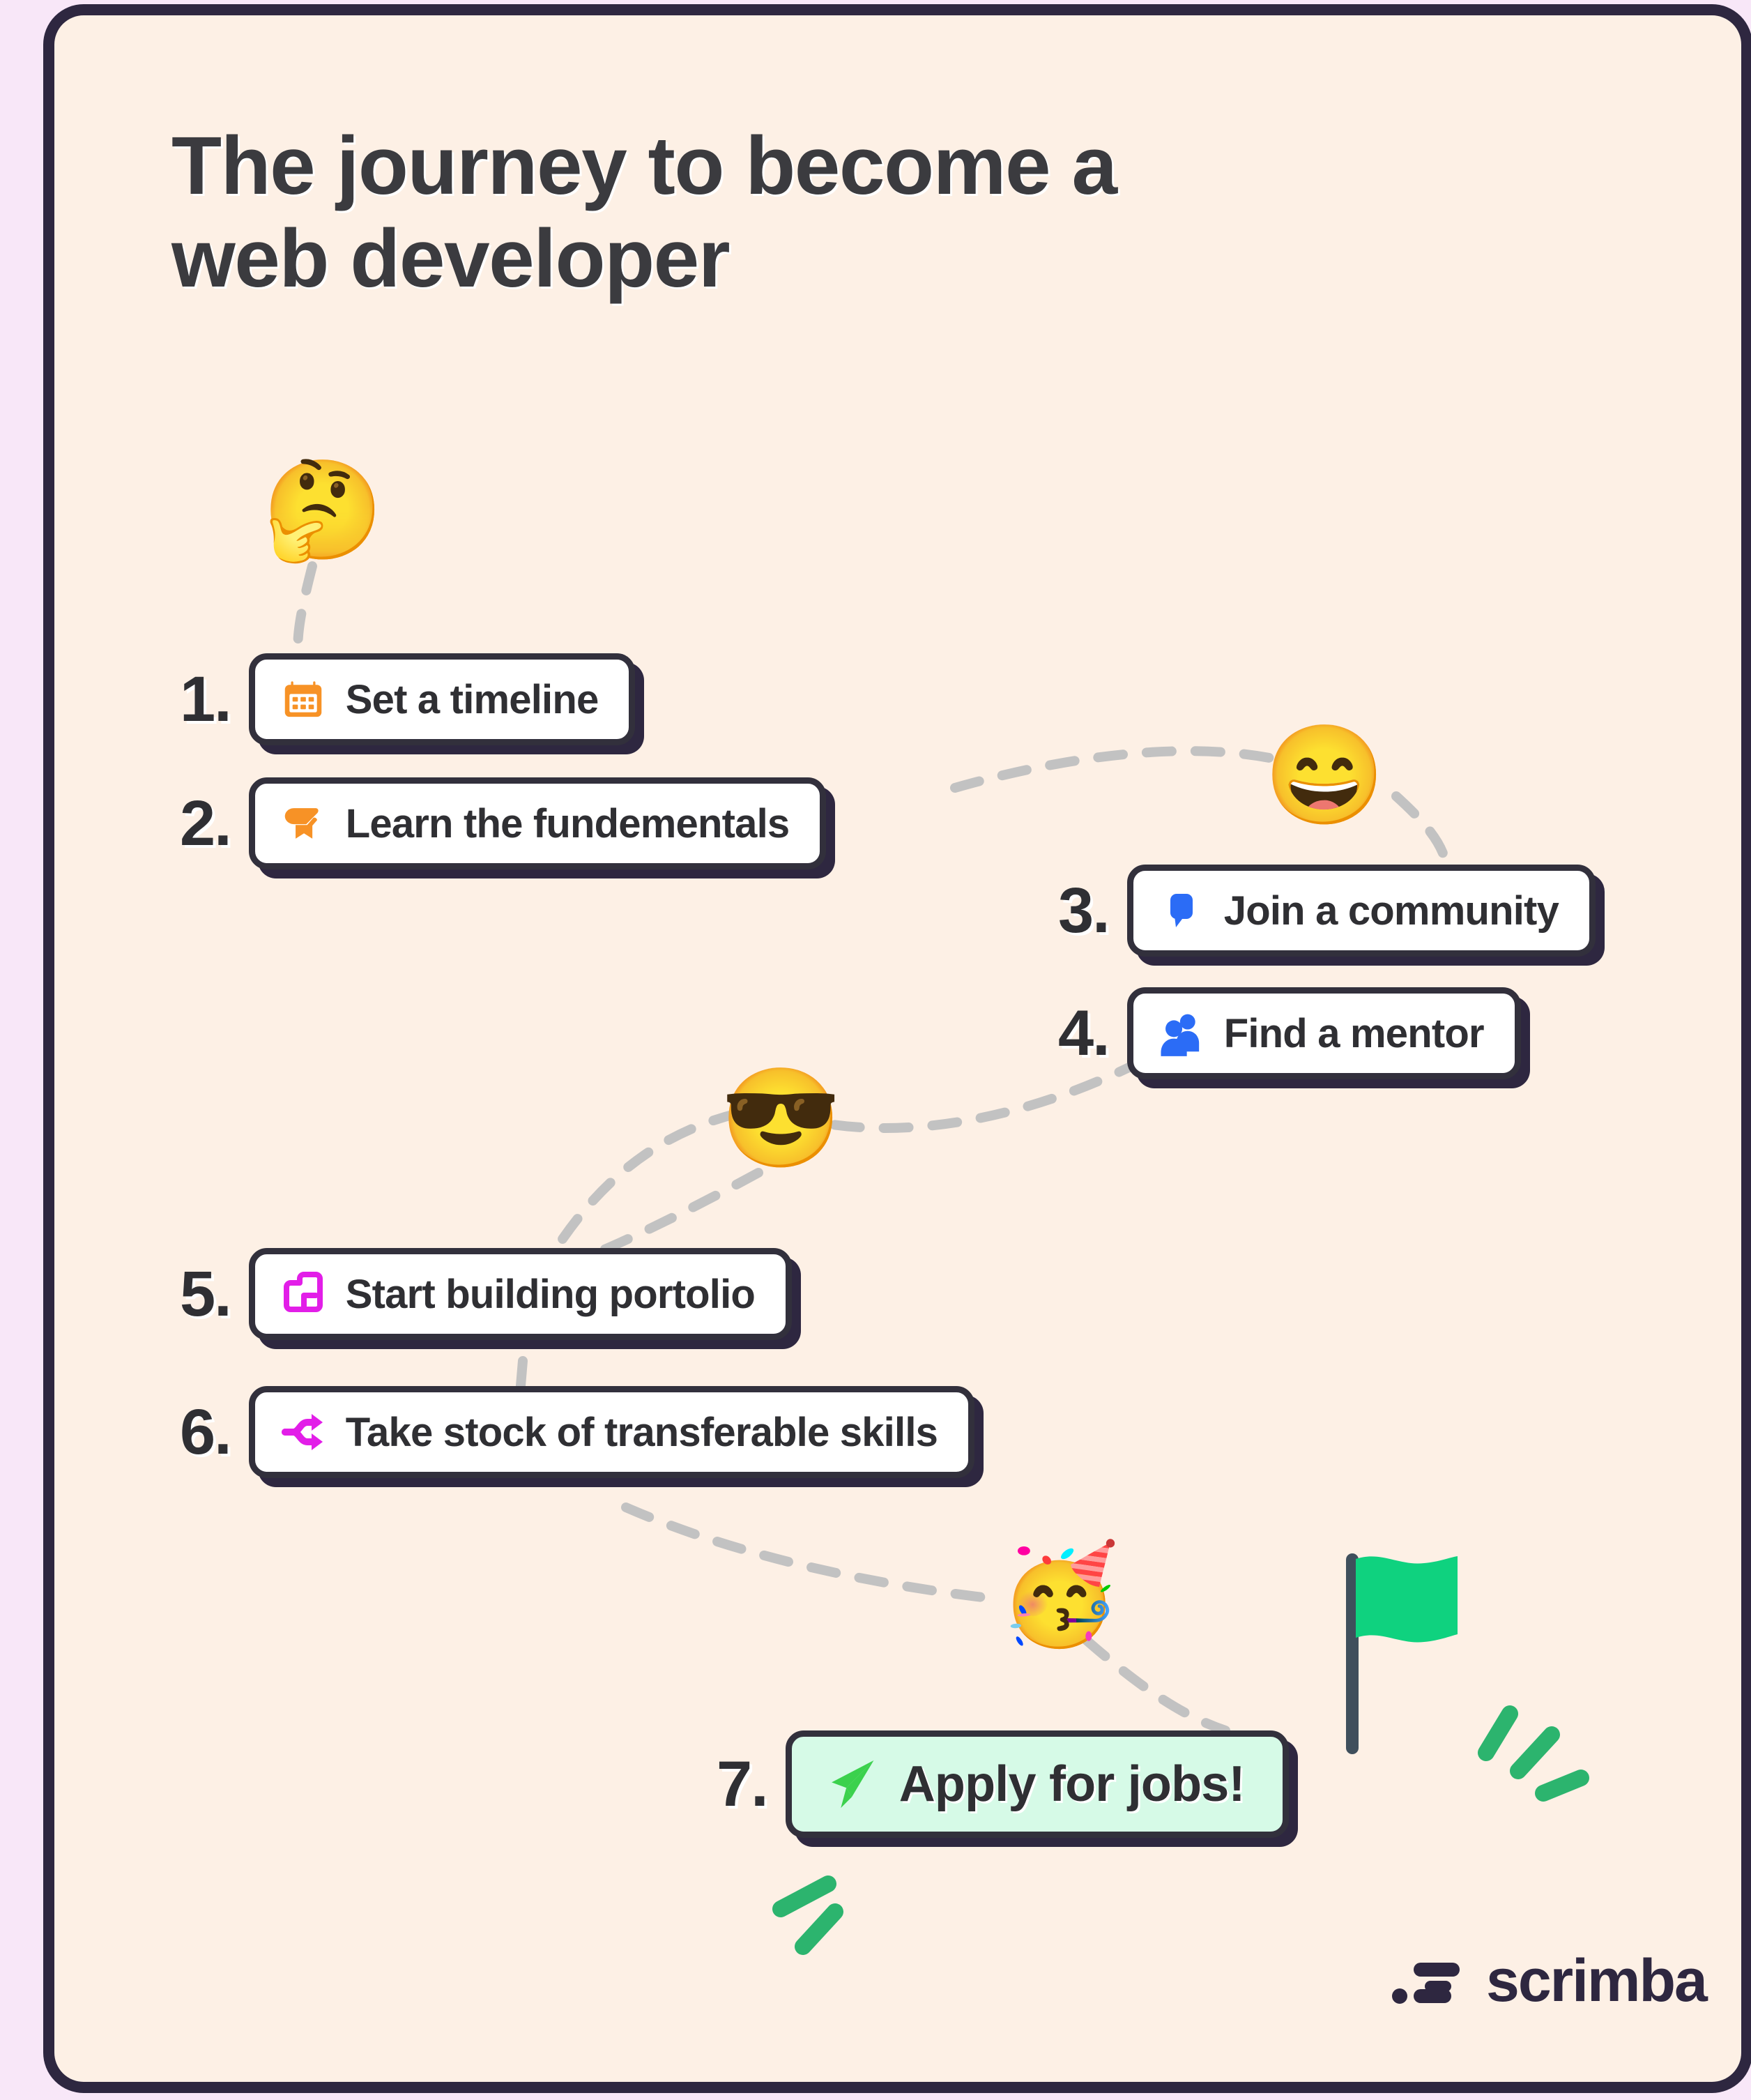 The image size is (1751, 2100). Describe the element at coordinates (1084, 1034) in the screenshot. I see `step-number-4: 4.` at that location.